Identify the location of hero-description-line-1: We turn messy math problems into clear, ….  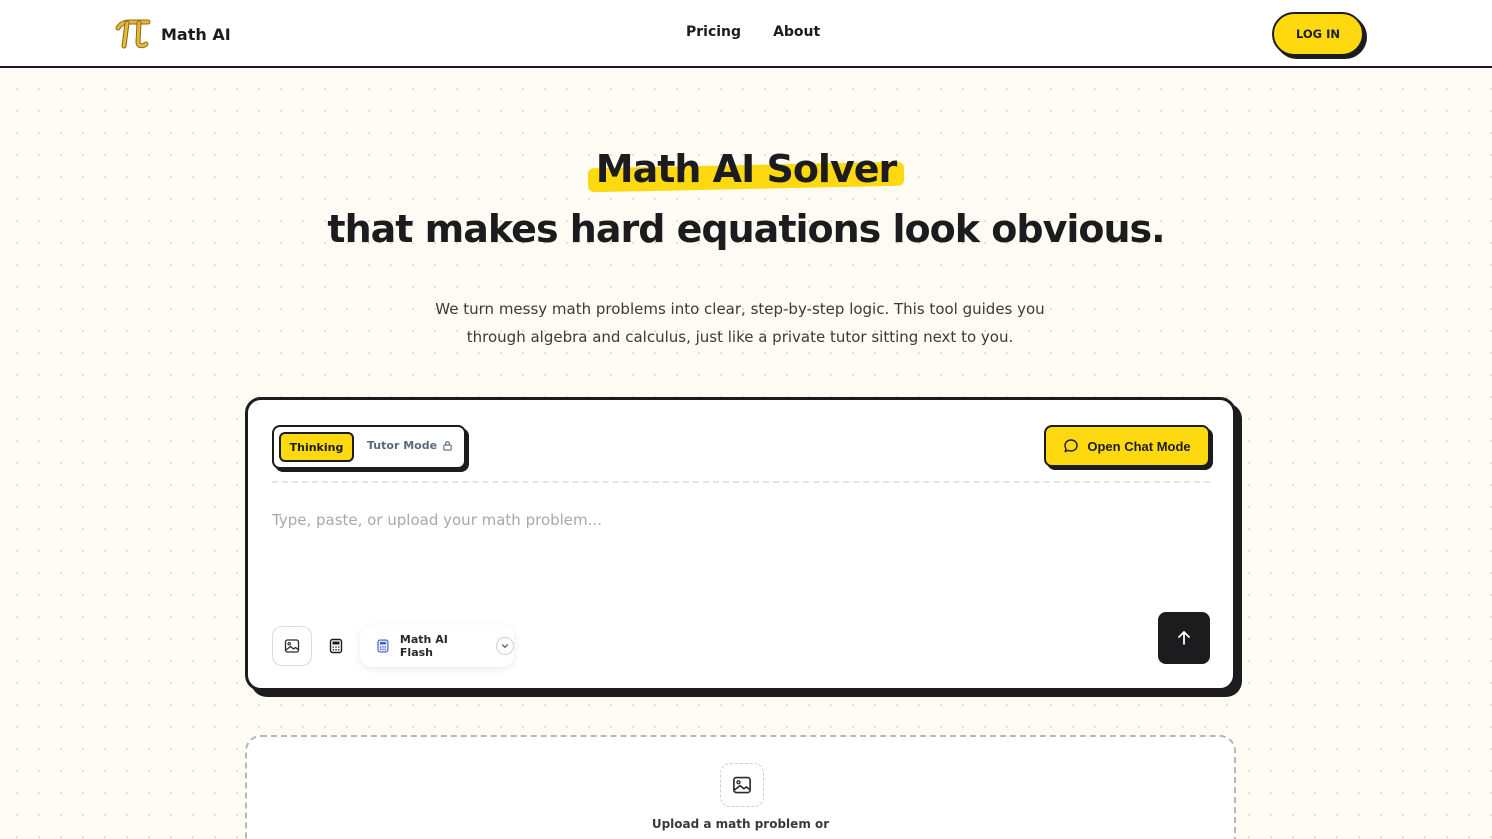
(740, 309).